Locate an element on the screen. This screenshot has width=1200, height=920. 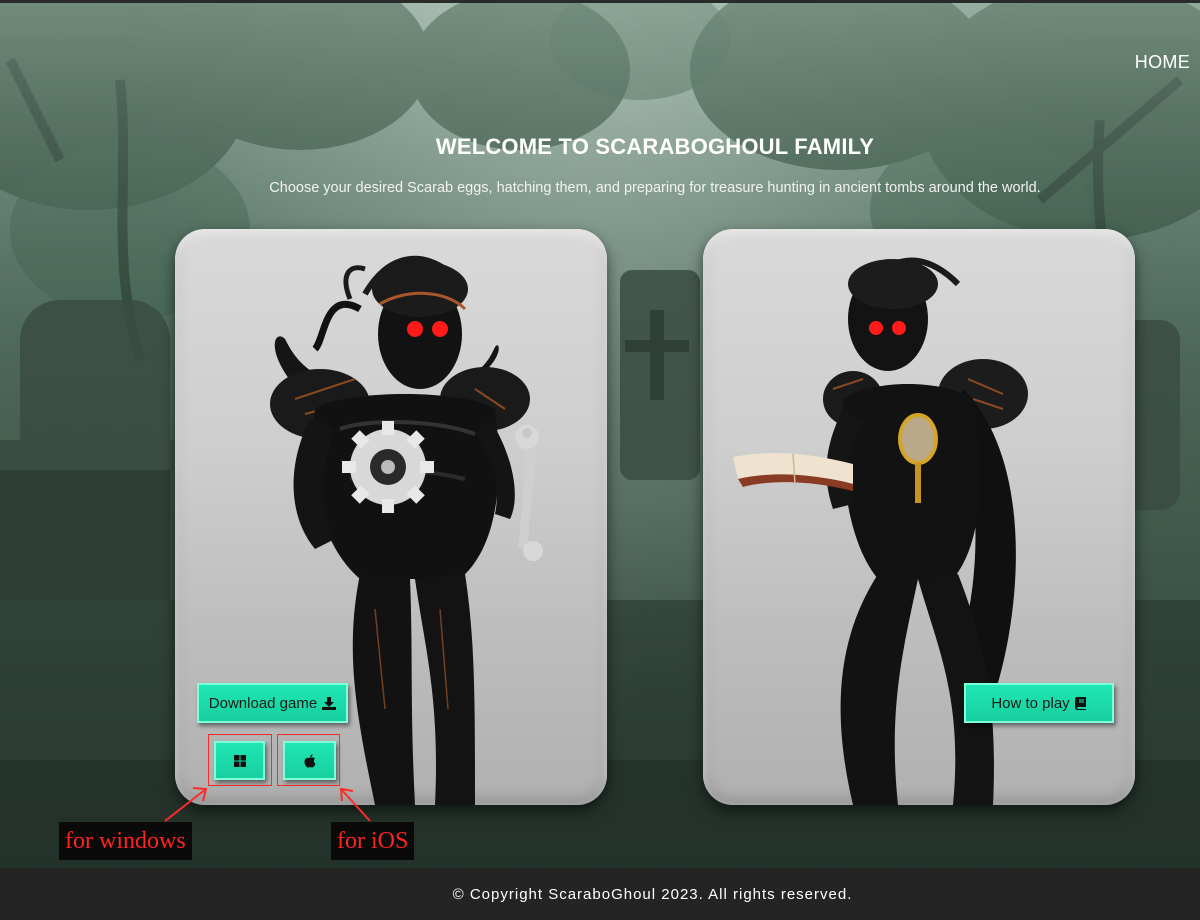
ios-annotation-label: for iOS is located at coordinates (373, 841).